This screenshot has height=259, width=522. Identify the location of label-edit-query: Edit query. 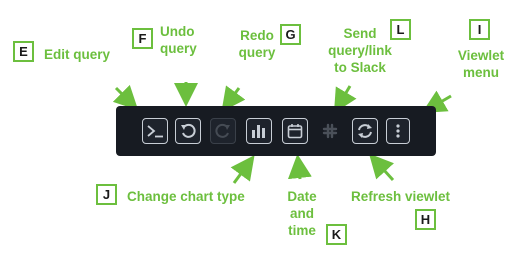
(77, 54).